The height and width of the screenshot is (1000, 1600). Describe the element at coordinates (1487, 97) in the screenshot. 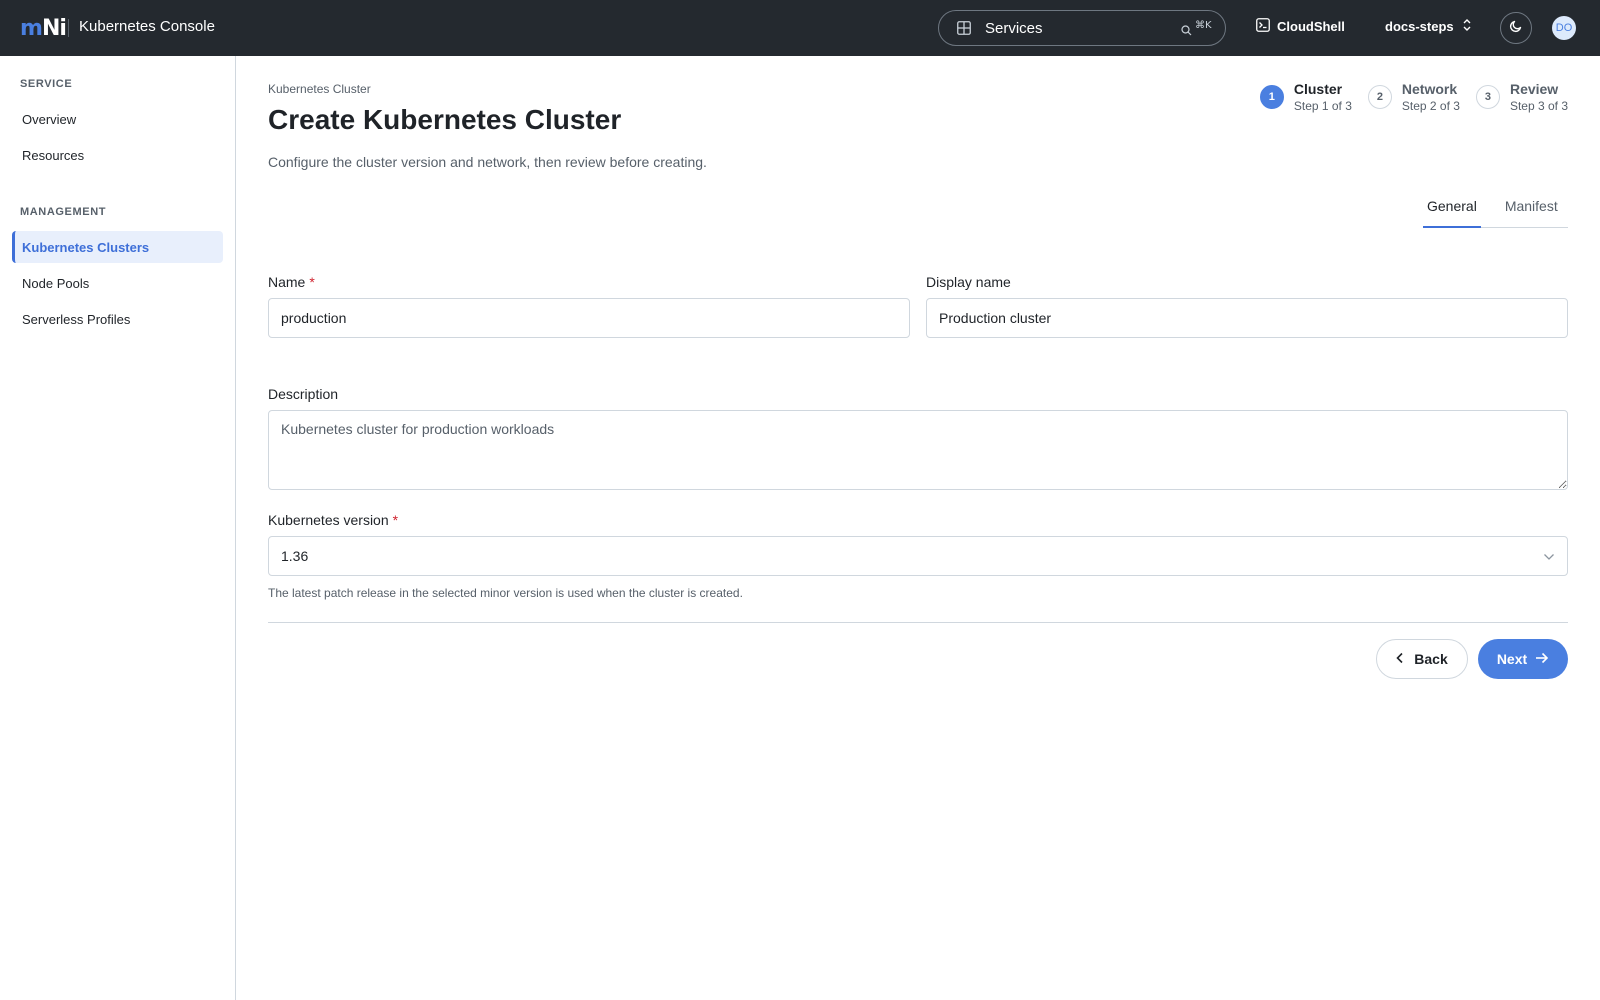

I see `step-number: 3` at that location.